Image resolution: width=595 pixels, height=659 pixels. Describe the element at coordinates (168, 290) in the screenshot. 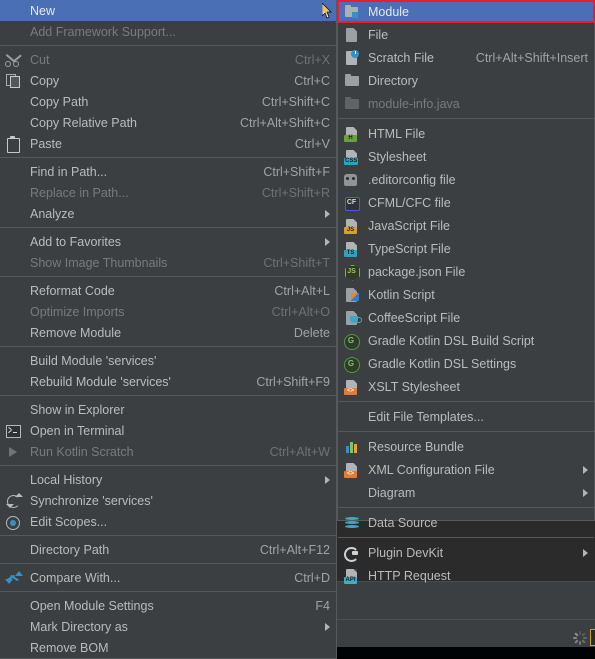

I see `menu-item-reformat-code: Reformat Code Ctrl+Alt+L` at that location.